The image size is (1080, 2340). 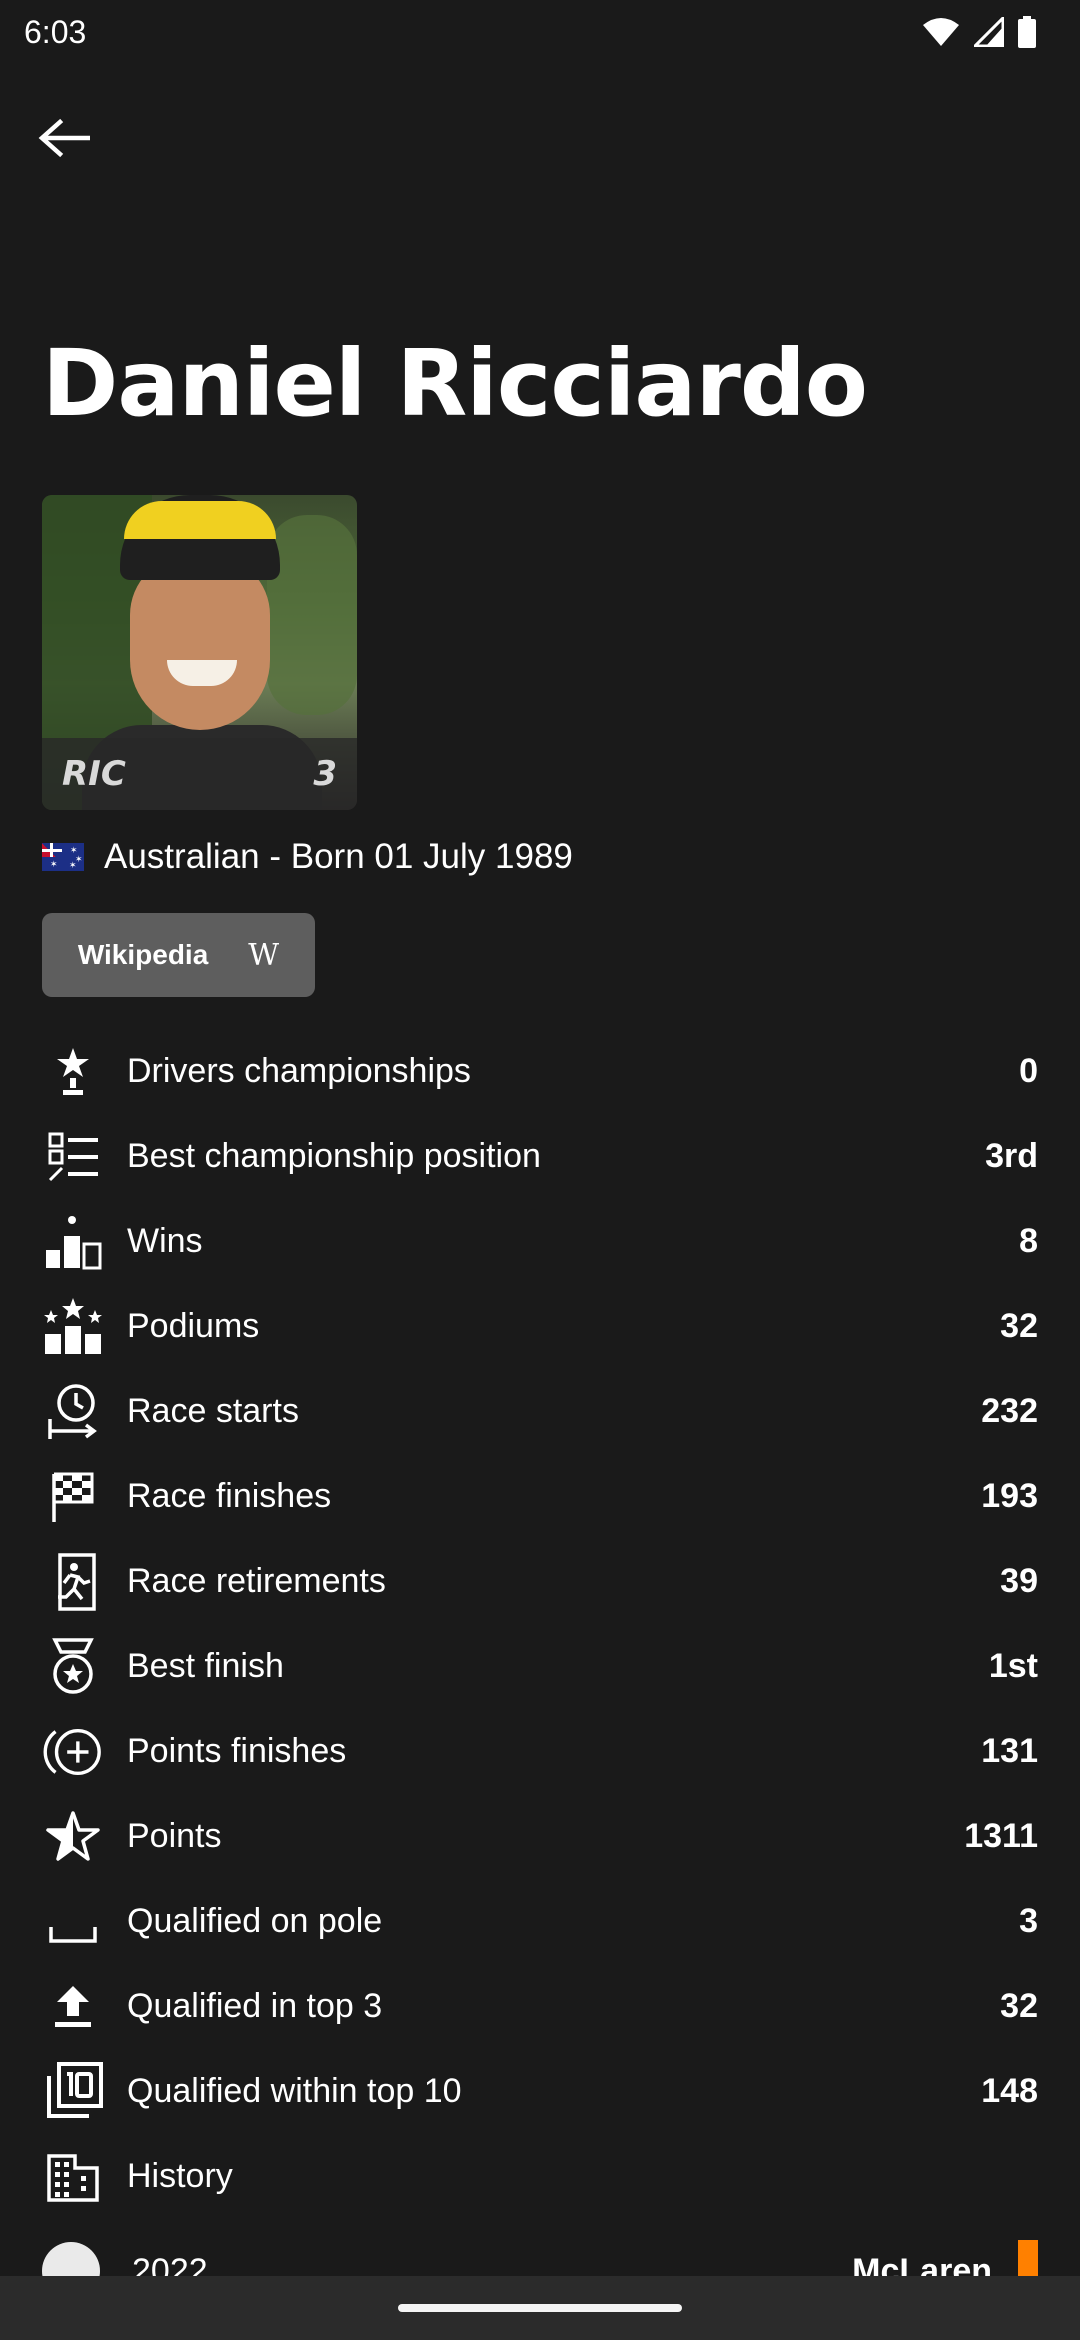 What do you see at coordinates (941, 32) in the screenshot?
I see `wifi-icon` at bounding box center [941, 32].